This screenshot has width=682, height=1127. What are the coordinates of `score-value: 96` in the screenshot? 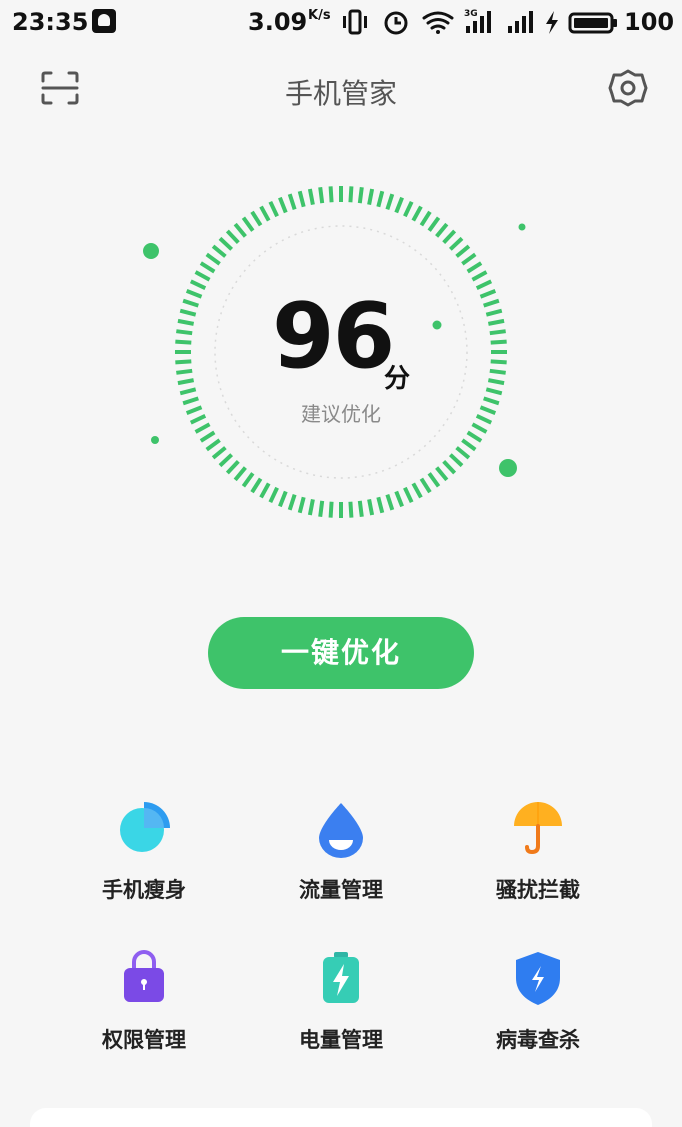 It's located at (333, 336).